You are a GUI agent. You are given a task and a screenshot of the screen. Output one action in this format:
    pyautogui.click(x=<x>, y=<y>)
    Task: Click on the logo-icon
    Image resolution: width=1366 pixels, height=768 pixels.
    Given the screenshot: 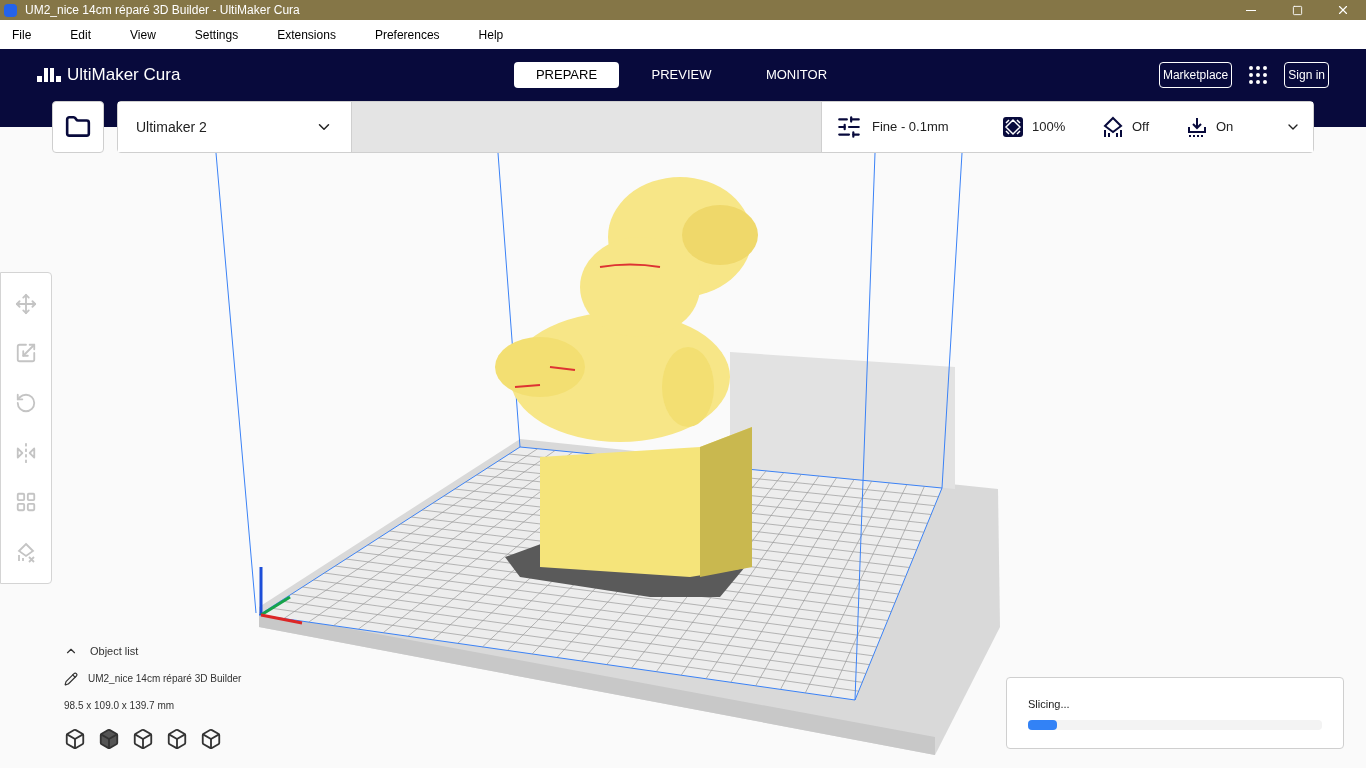 What is the action you would take?
    pyautogui.click(x=49, y=74)
    